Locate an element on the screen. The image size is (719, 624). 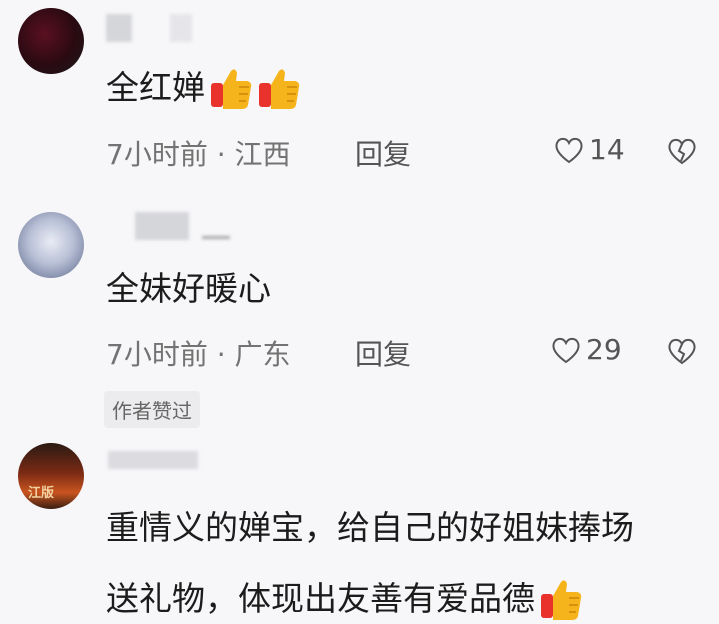
comment-text-content: 全红婵 is located at coordinates (155, 87).